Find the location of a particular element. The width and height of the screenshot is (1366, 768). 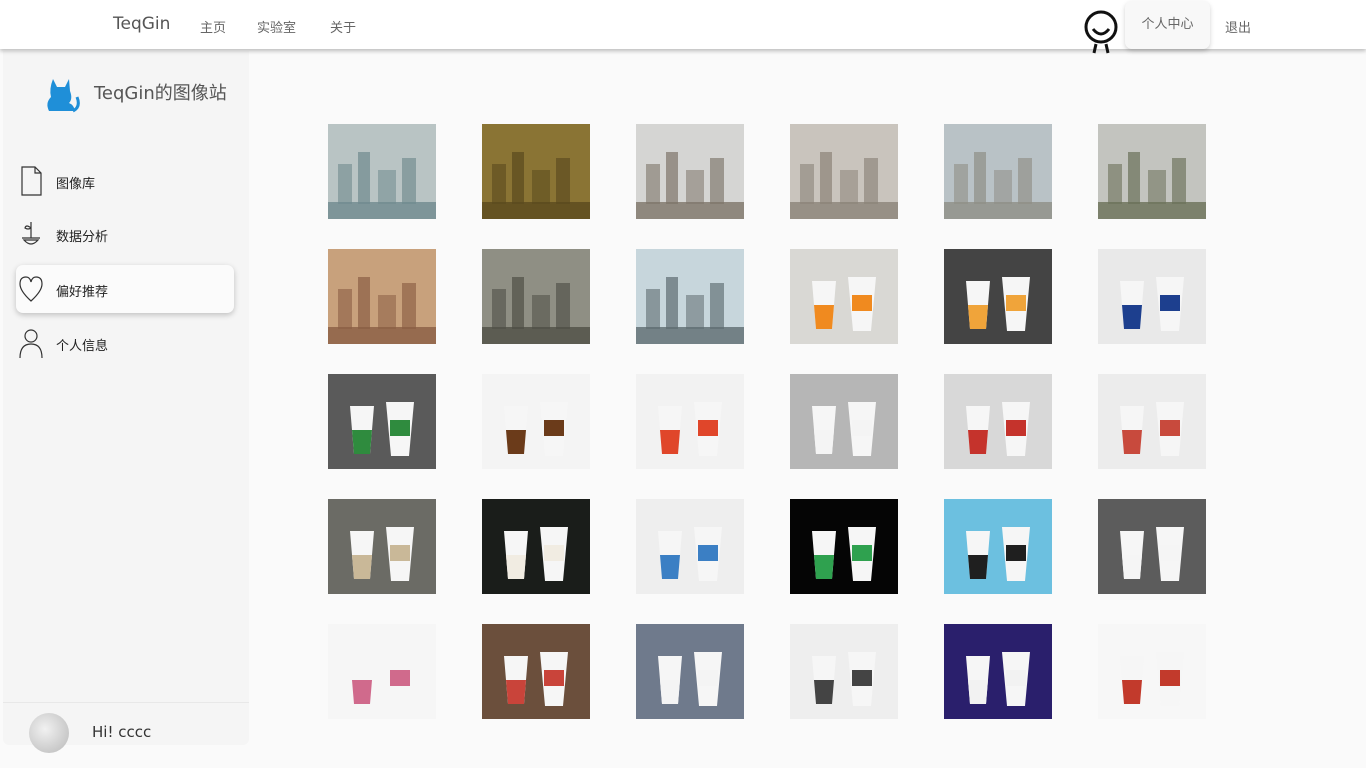

sidebar-item-label: 图像库 is located at coordinates (76, 184).